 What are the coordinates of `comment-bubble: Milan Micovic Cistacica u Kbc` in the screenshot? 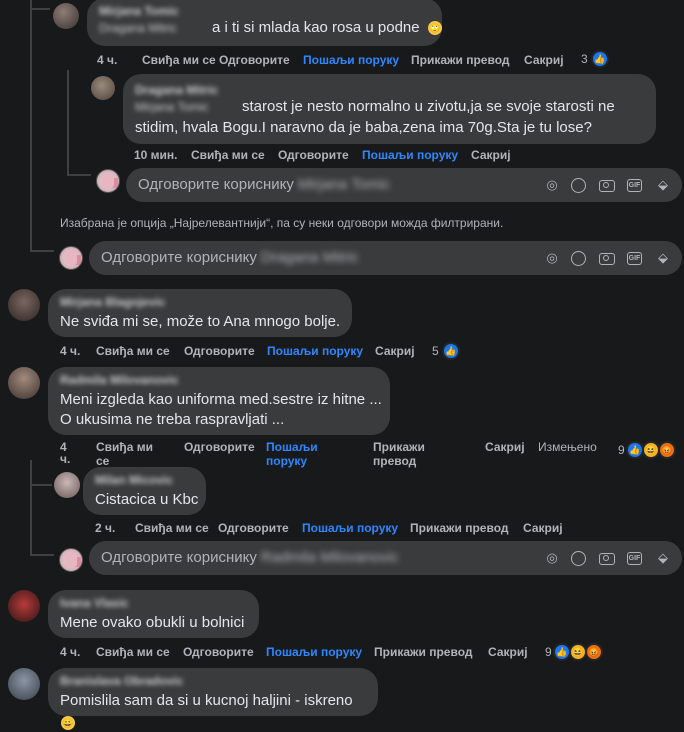 It's located at (144, 491).